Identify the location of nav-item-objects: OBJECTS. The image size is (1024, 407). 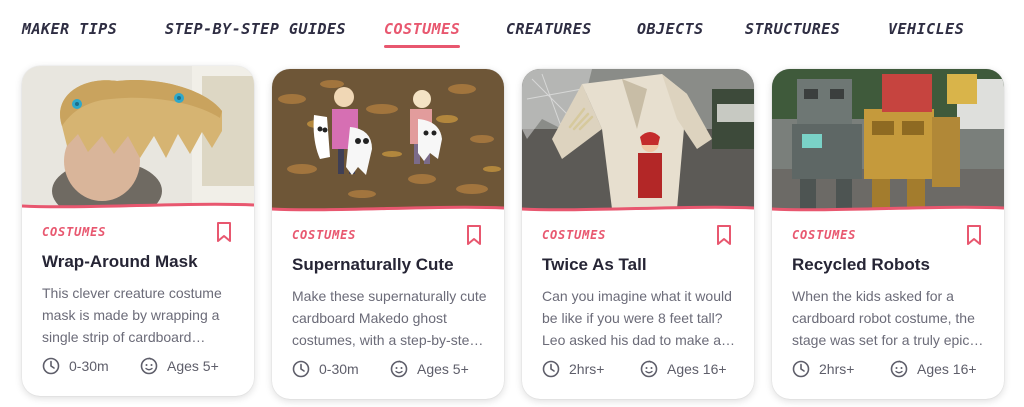
(670, 29).